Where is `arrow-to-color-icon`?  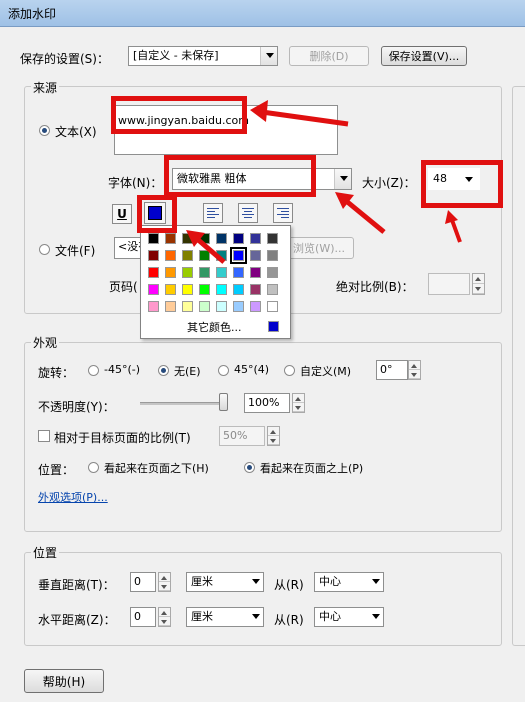 arrow-to-color-icon is located at coordinates (210, 250).